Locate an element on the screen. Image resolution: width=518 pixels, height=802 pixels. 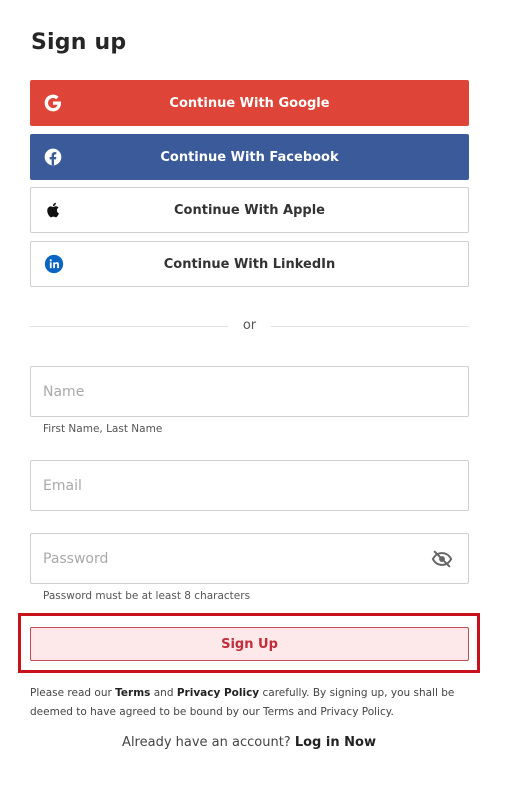
name-helper-text: First Name, Last Name is located at coordinates (103, 429).